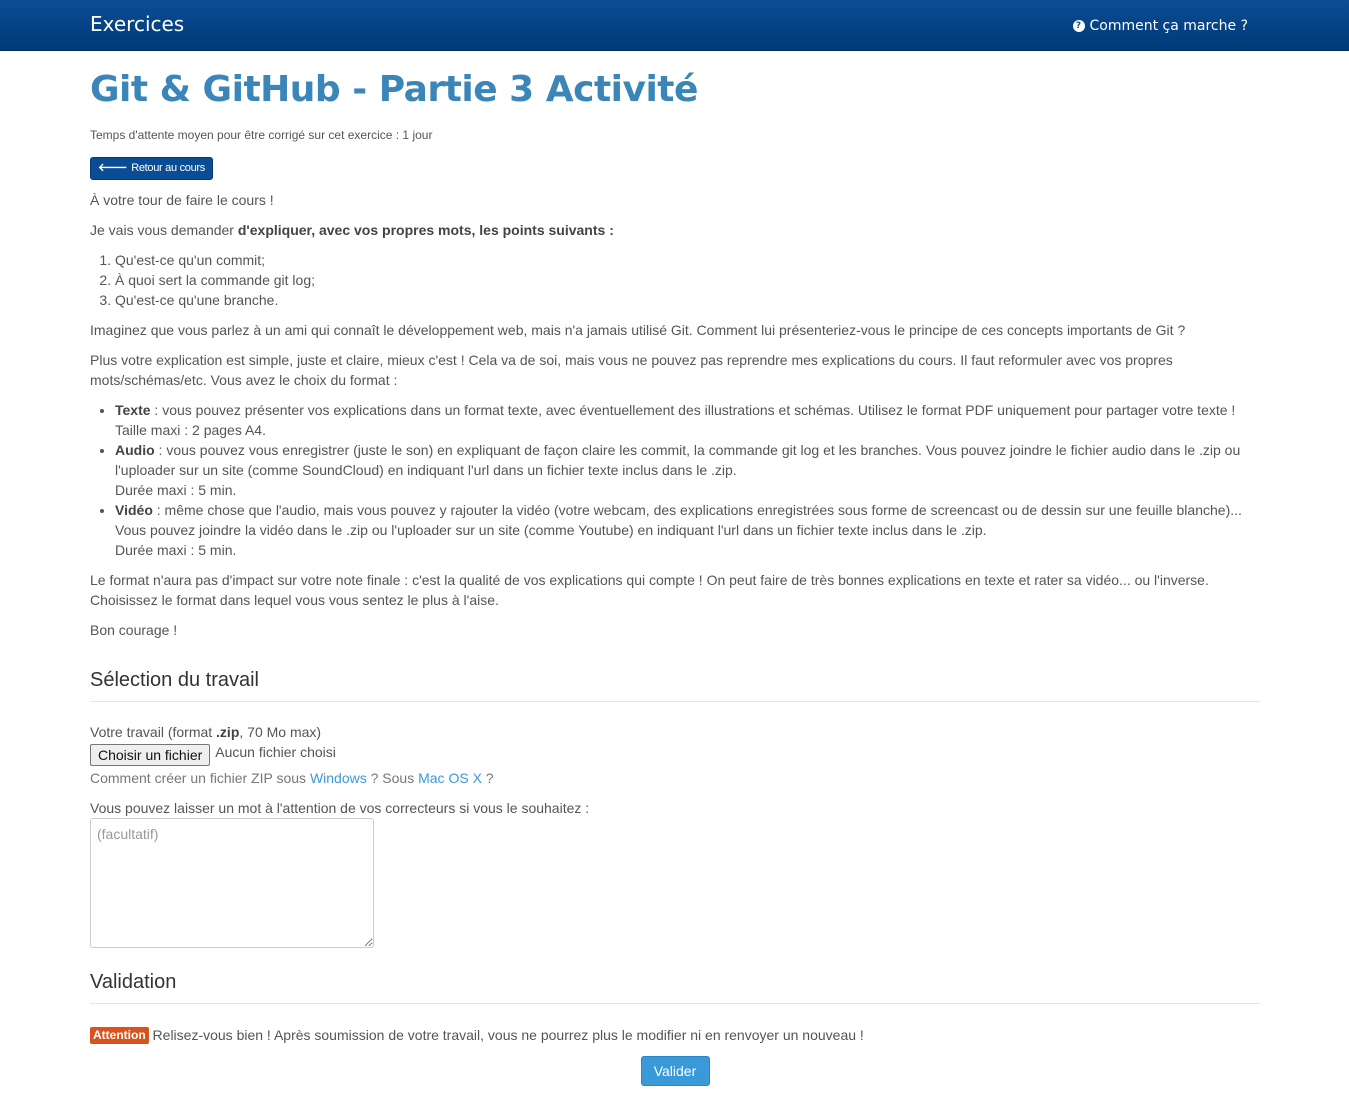 This screenshot has height=1100, width=1349. What do you see at coordinates (119, 1035) in the screenshot?
I see `attention-badge: Attention` at bounding box center [119, 1035].